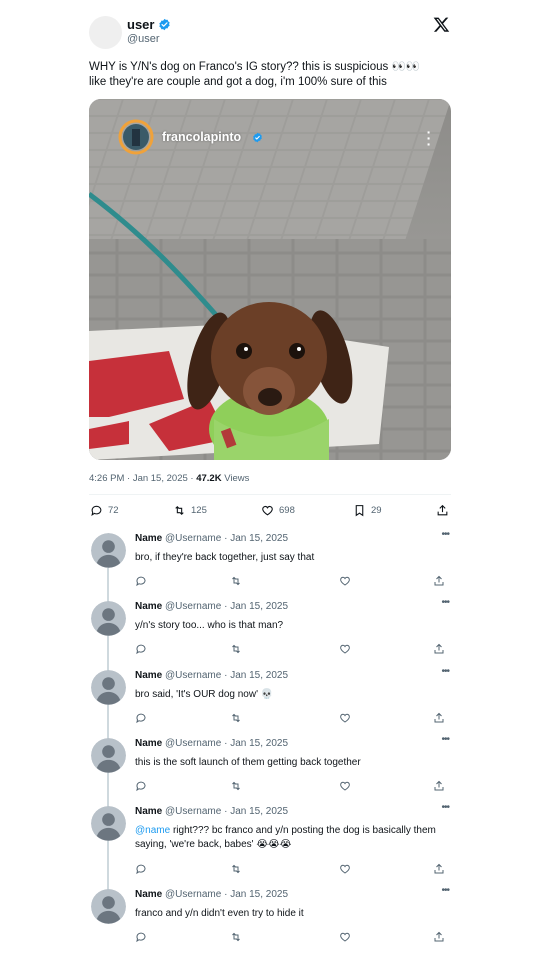  I want to click on story-username: francolapinto, so click(202, 137).